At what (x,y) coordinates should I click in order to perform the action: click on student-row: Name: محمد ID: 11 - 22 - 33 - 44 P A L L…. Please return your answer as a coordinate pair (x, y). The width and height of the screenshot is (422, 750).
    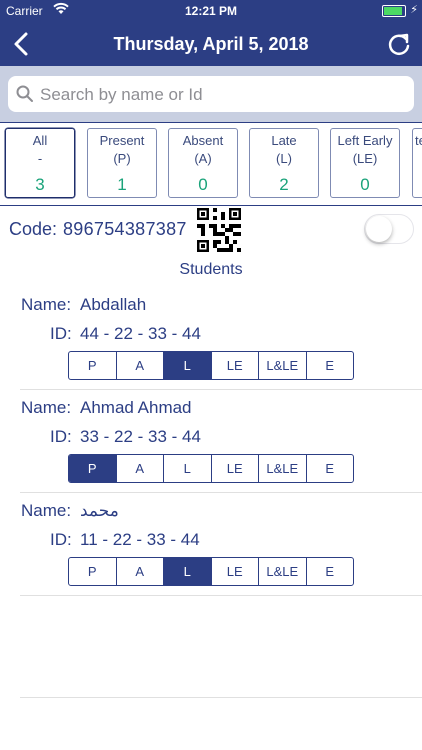
    Looking at the image, I should click on (221, 544).